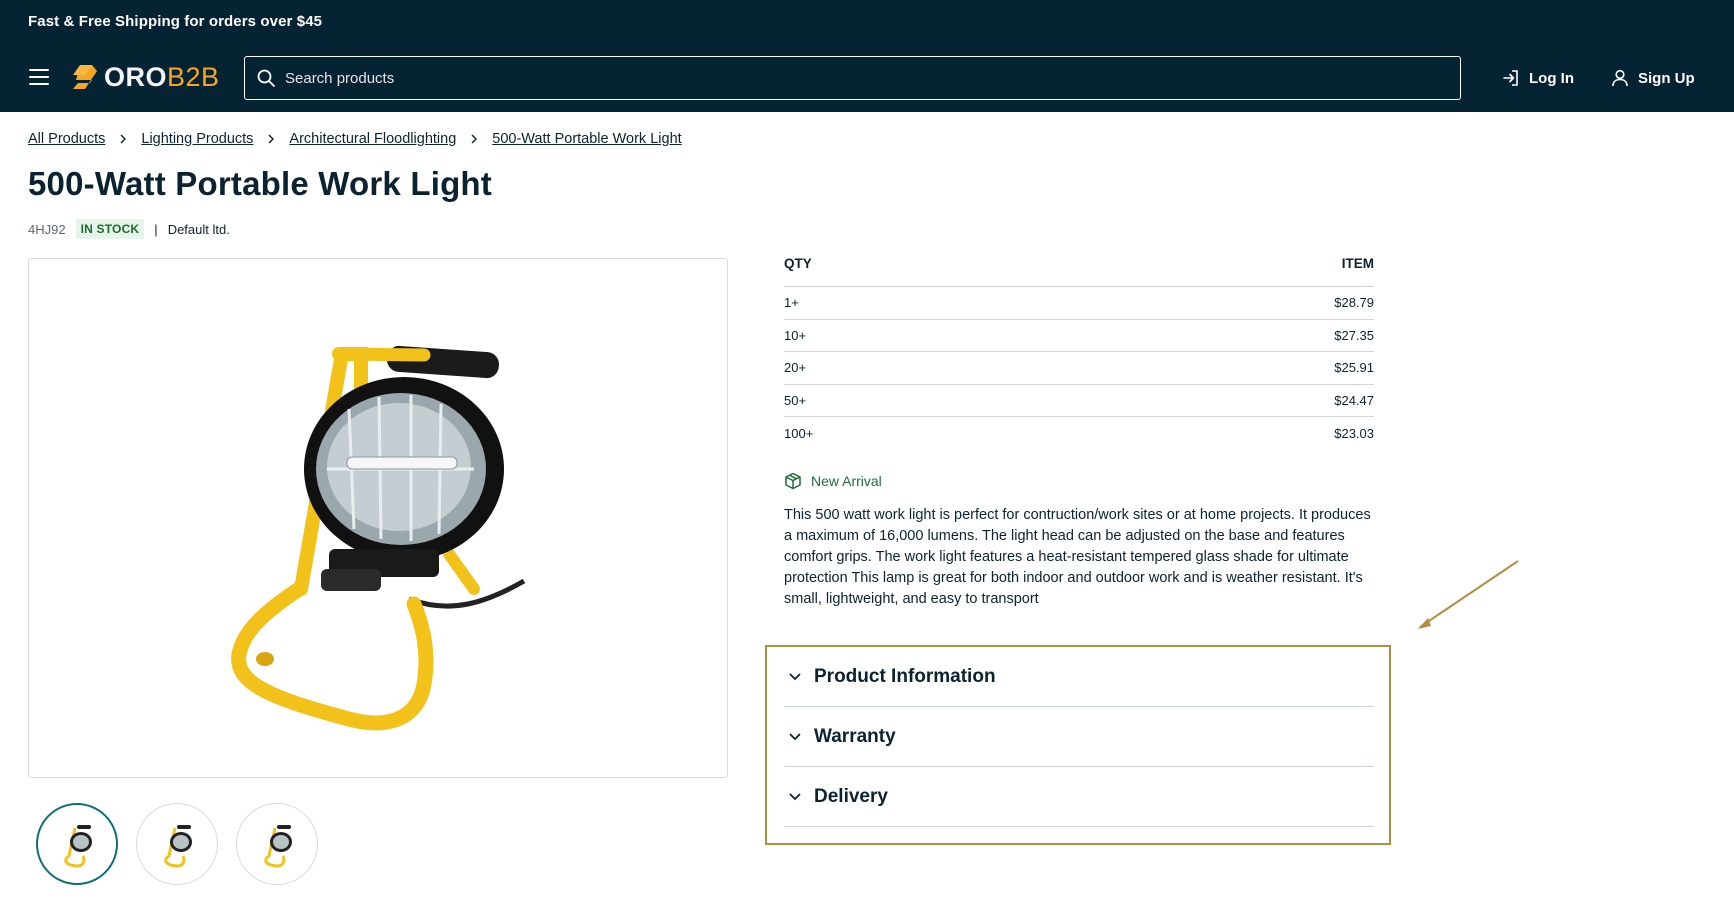  I want to click on stock-badge: IN STOCK, so click(110, 229).